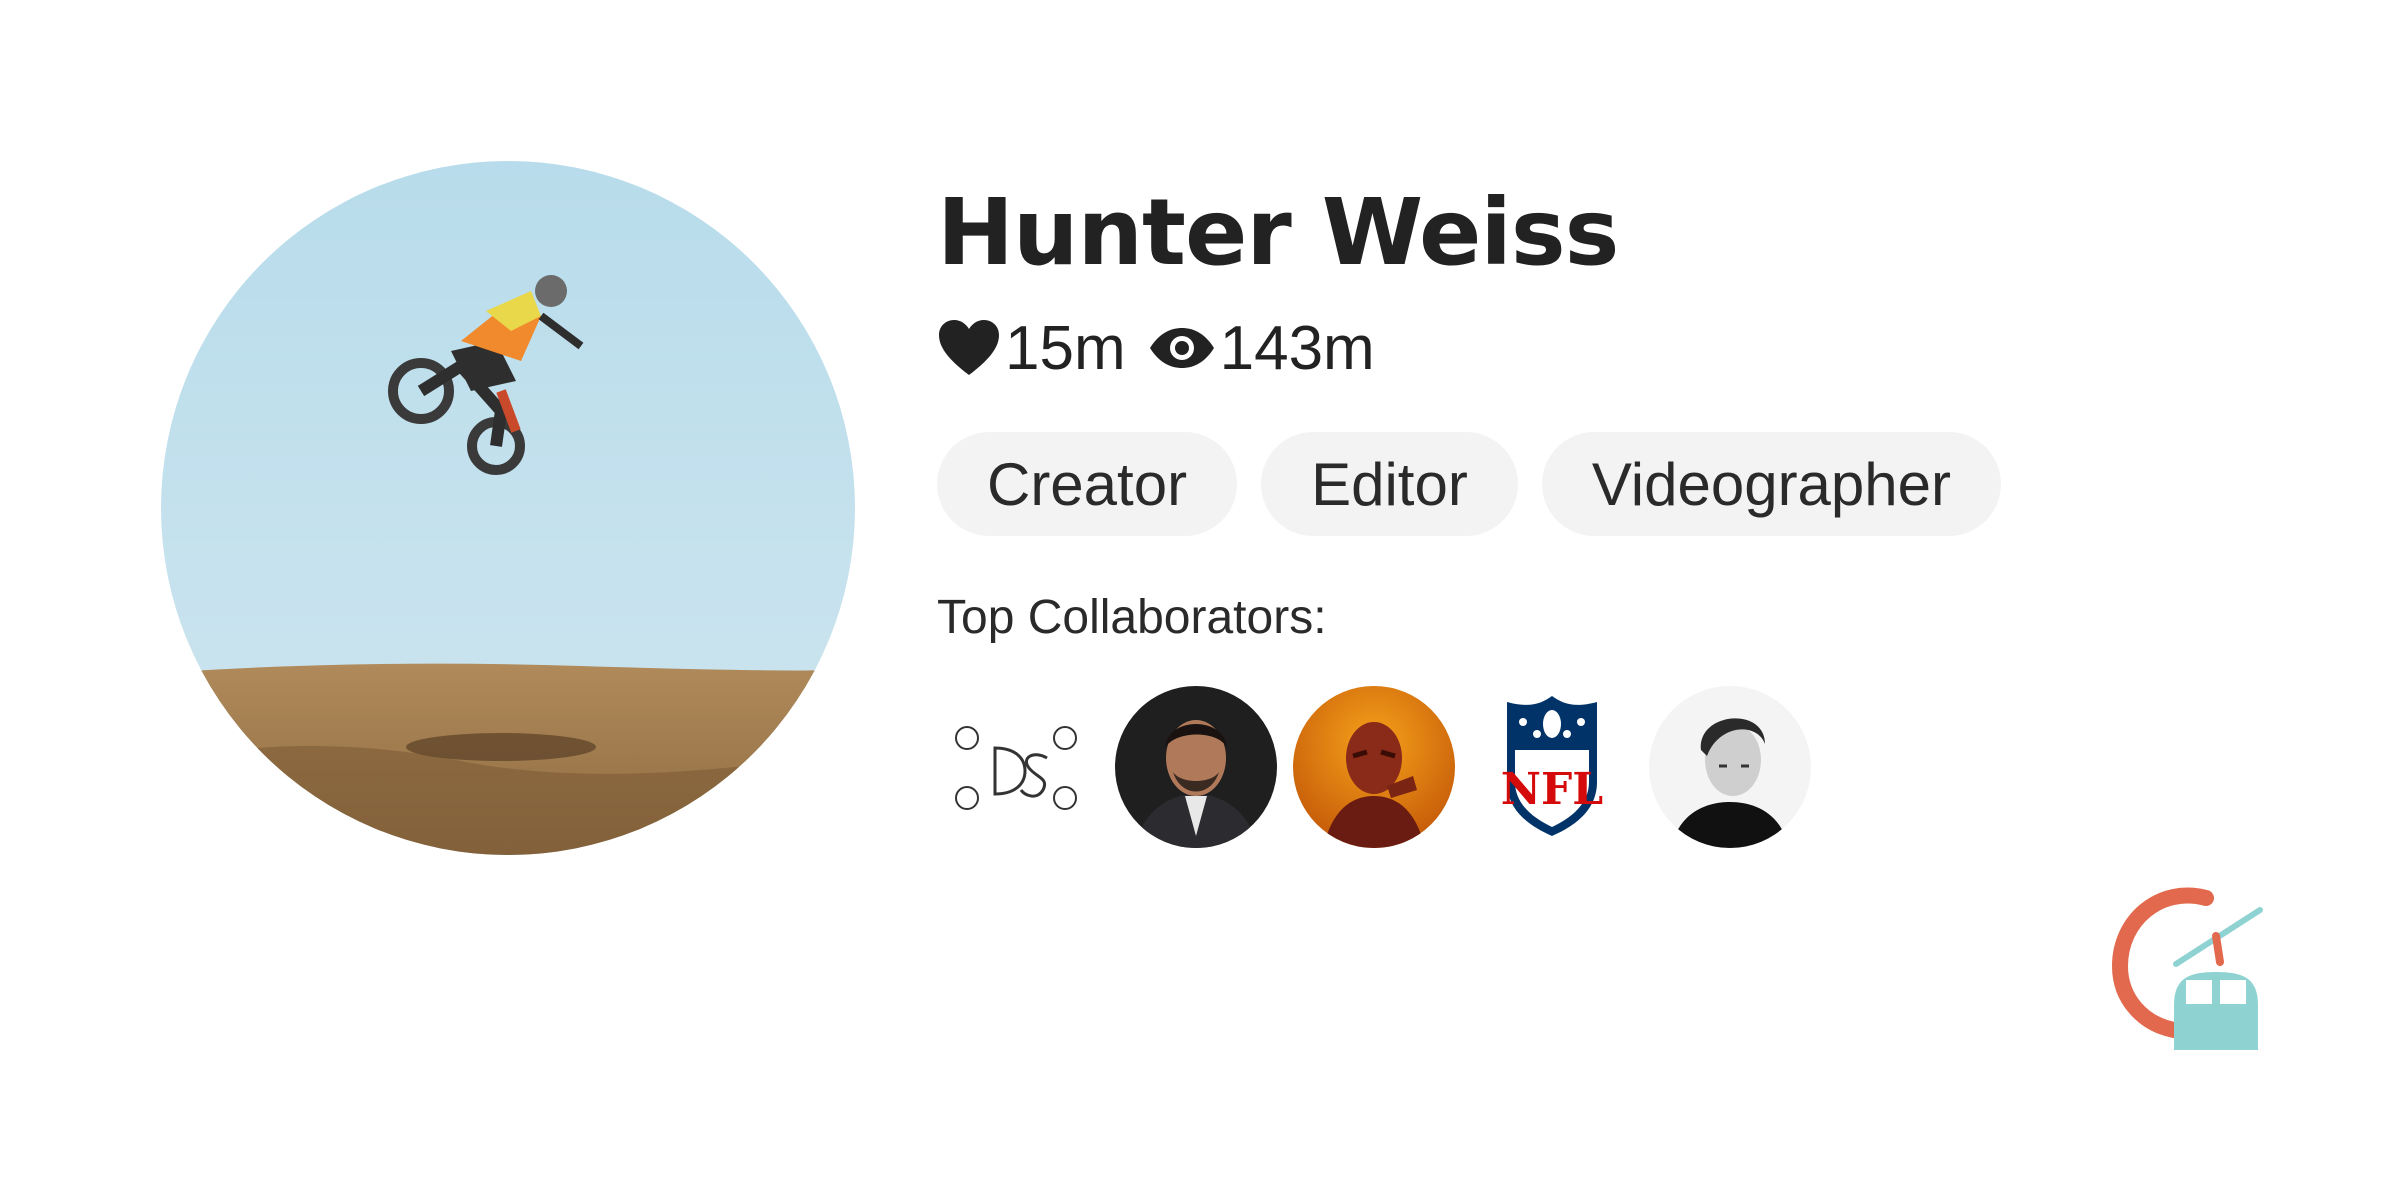 This screenshot has height=1200, width=2400. What do you see at coordinates (969, 348) in the screenshot?
I see `heart-icon` at bounding box center [969, 348].